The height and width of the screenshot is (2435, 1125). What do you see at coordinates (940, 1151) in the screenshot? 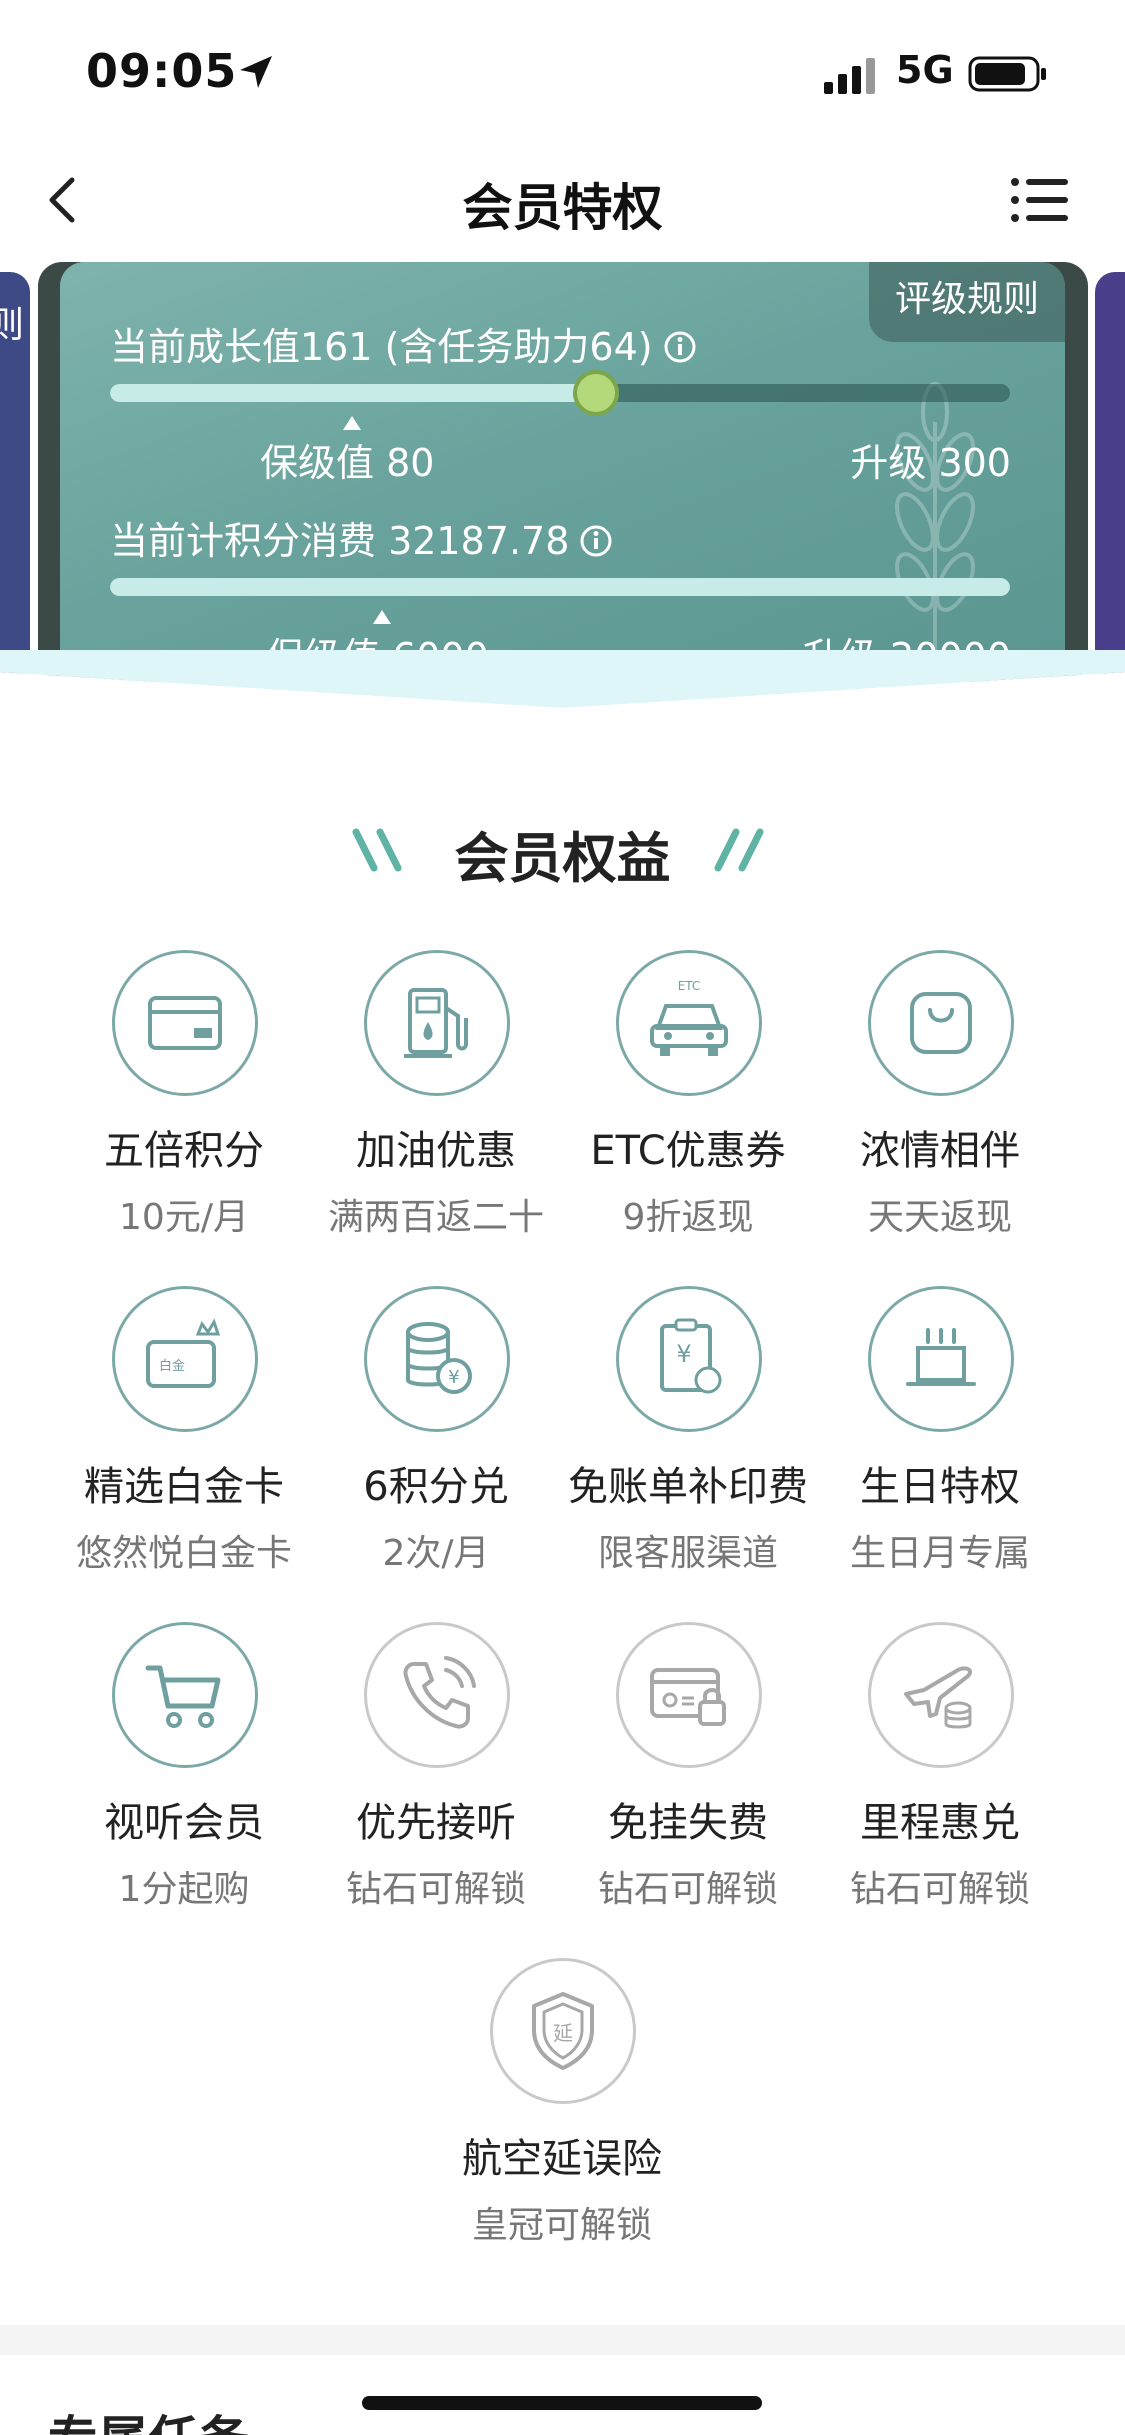
I see `benefit-title: 浓情相伴` at bounding box center [940, 1151].